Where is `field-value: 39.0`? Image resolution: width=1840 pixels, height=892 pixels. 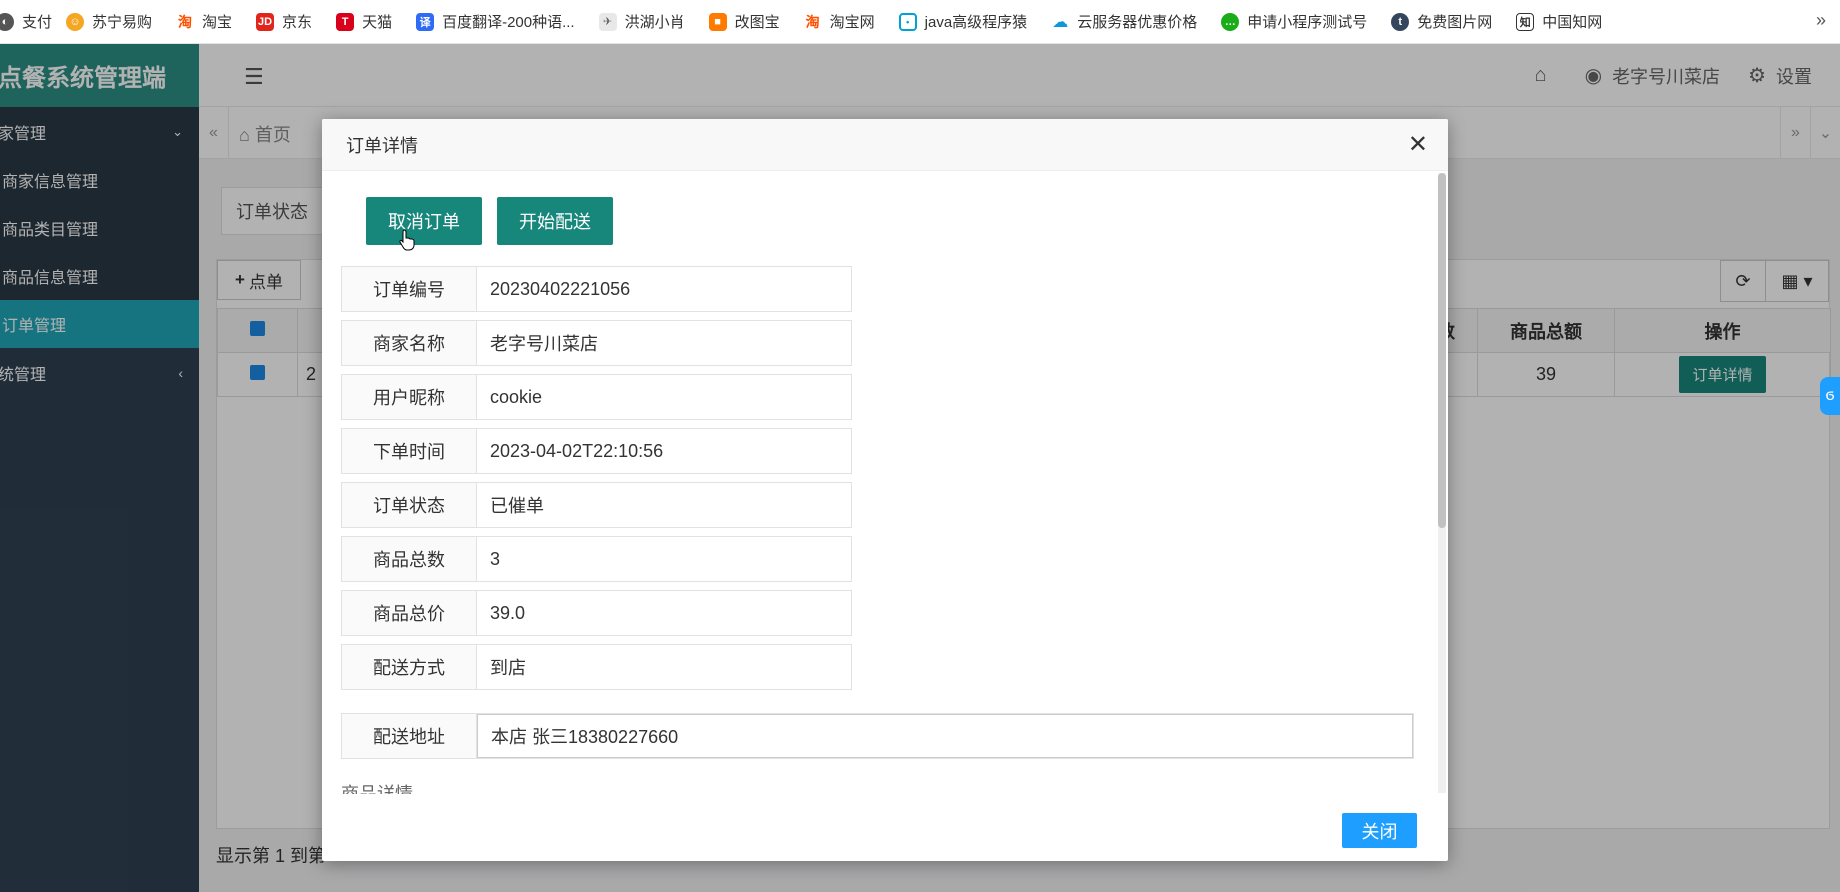 field-value: 39.0 is located at coordinates (664, 613).